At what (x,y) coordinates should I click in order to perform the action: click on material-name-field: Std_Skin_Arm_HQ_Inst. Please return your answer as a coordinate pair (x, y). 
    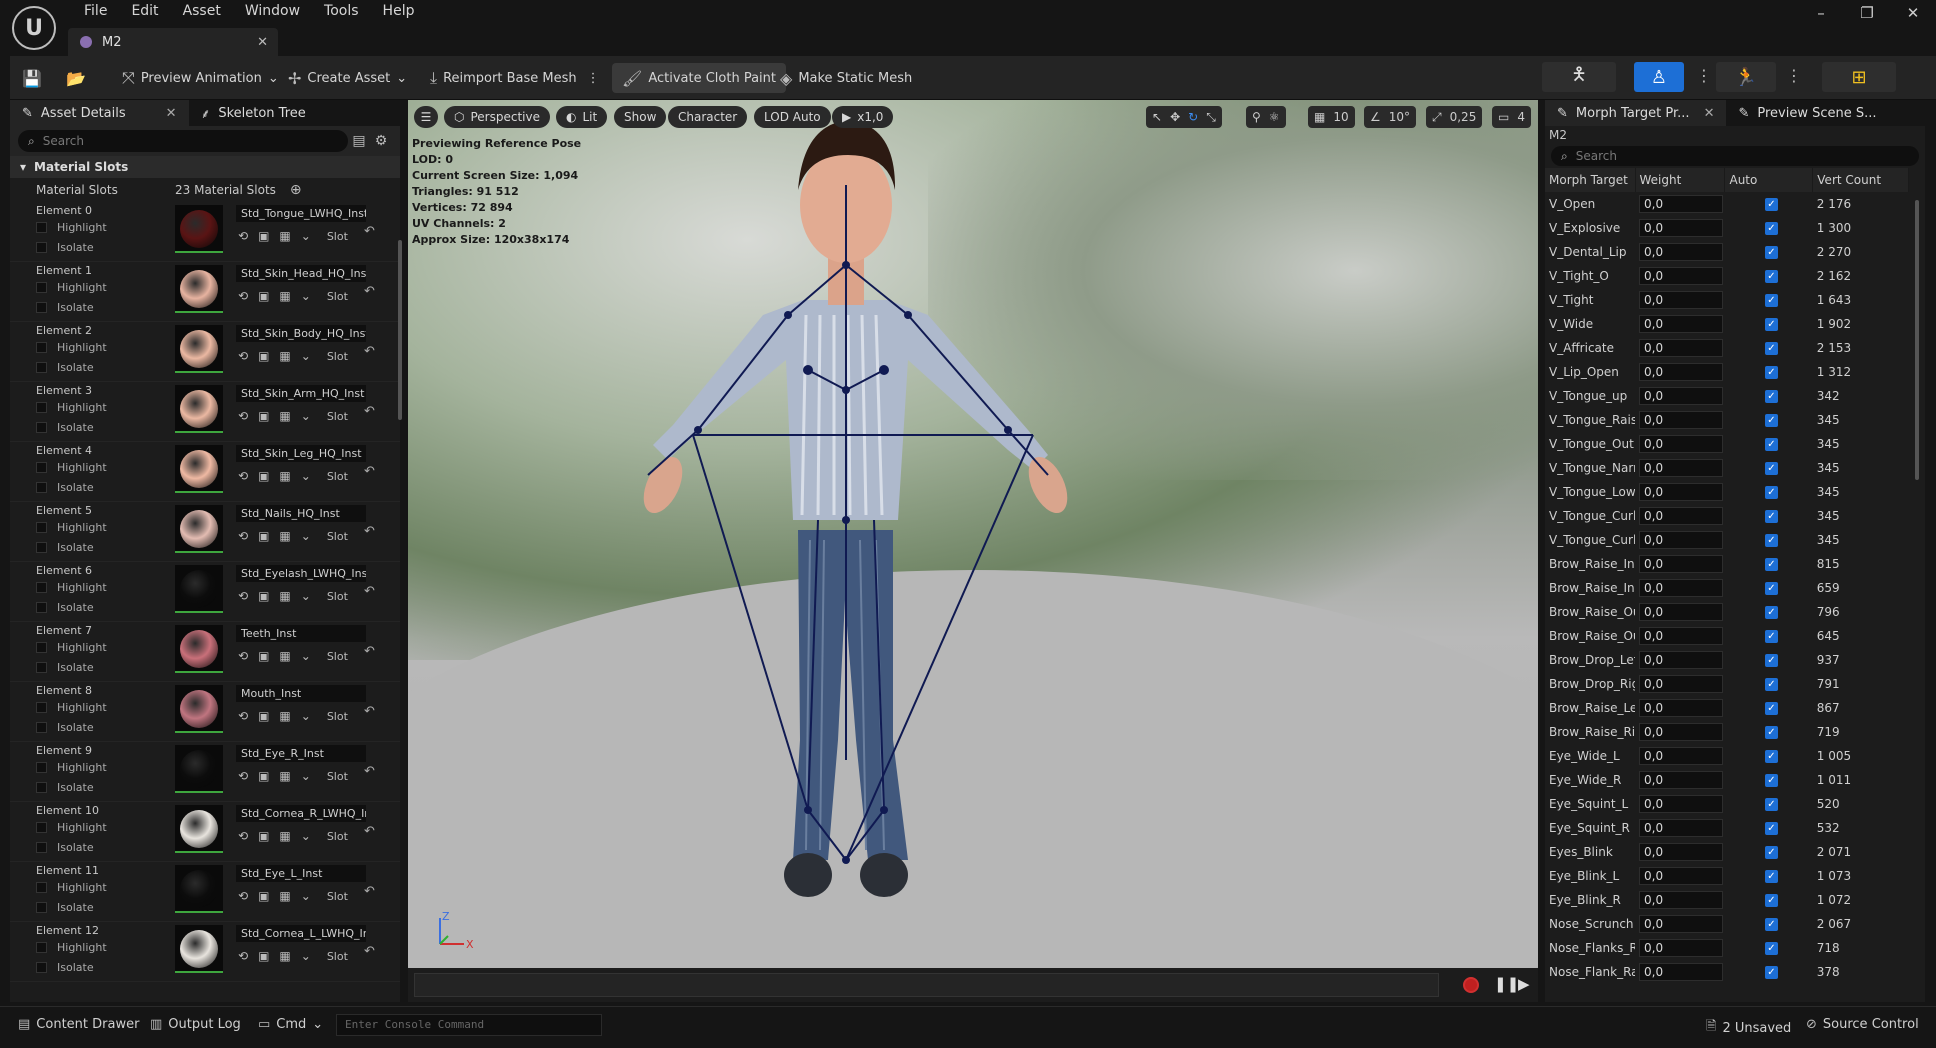
    Looking at the image, I should click on (301, 393).